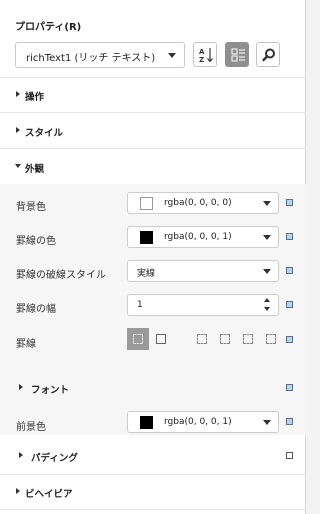 This screenshot has width=320, height=514. I want to click on border-all-icon, so click(161, 339).